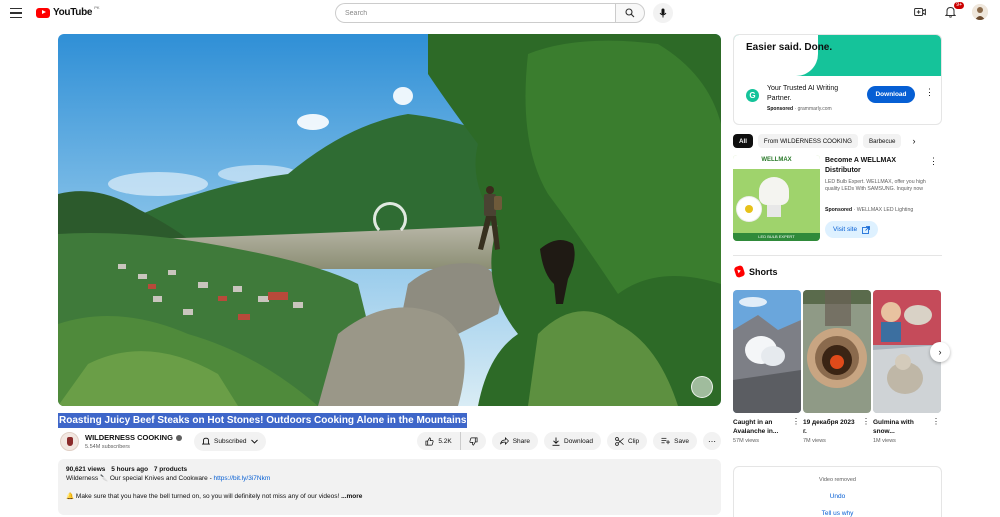 This screenshot has height=517, width=1000. I want to click on ad-tagline: Easier said. Done., so click(789, 47).